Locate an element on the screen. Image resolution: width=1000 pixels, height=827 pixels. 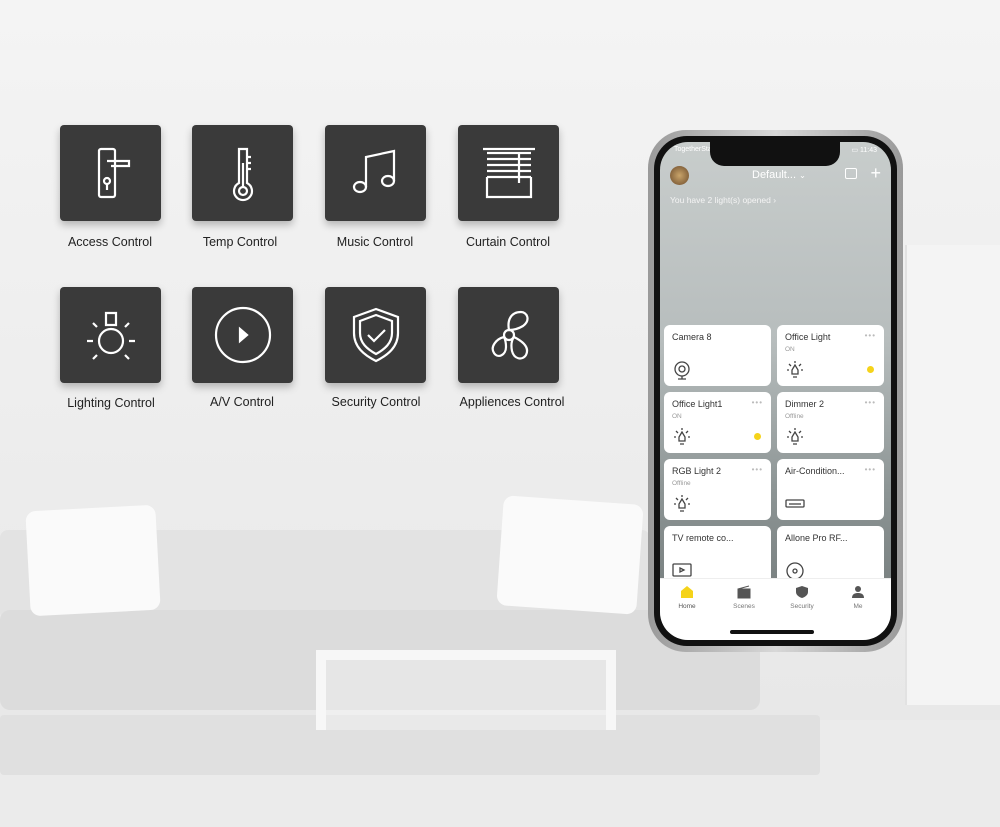
thermometer-icon is located at coordinates (242, 174).